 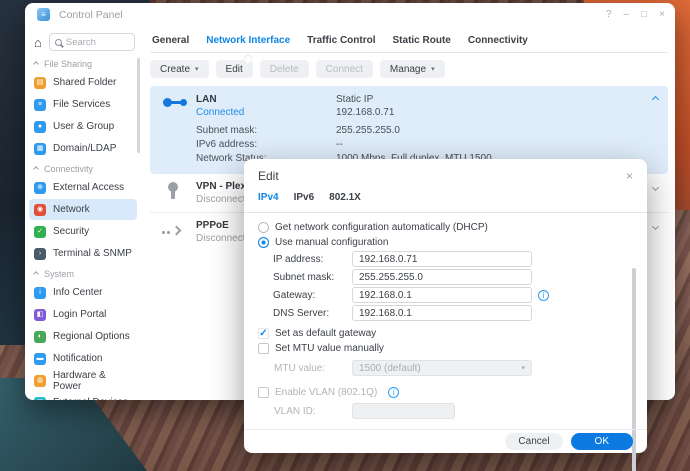 I want to click on close-icon: ×, so click(x=662, y=15).